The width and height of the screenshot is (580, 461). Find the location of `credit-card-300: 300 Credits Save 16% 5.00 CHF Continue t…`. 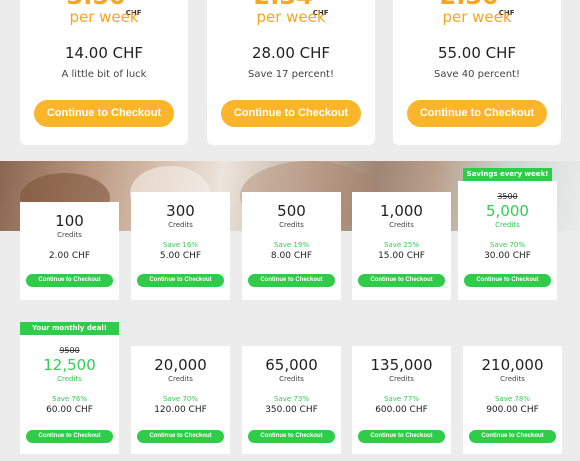

credit-card-300: 300 Credits Save 16% 5.00 CHF Continue t… is located at coordinates (180, 246).